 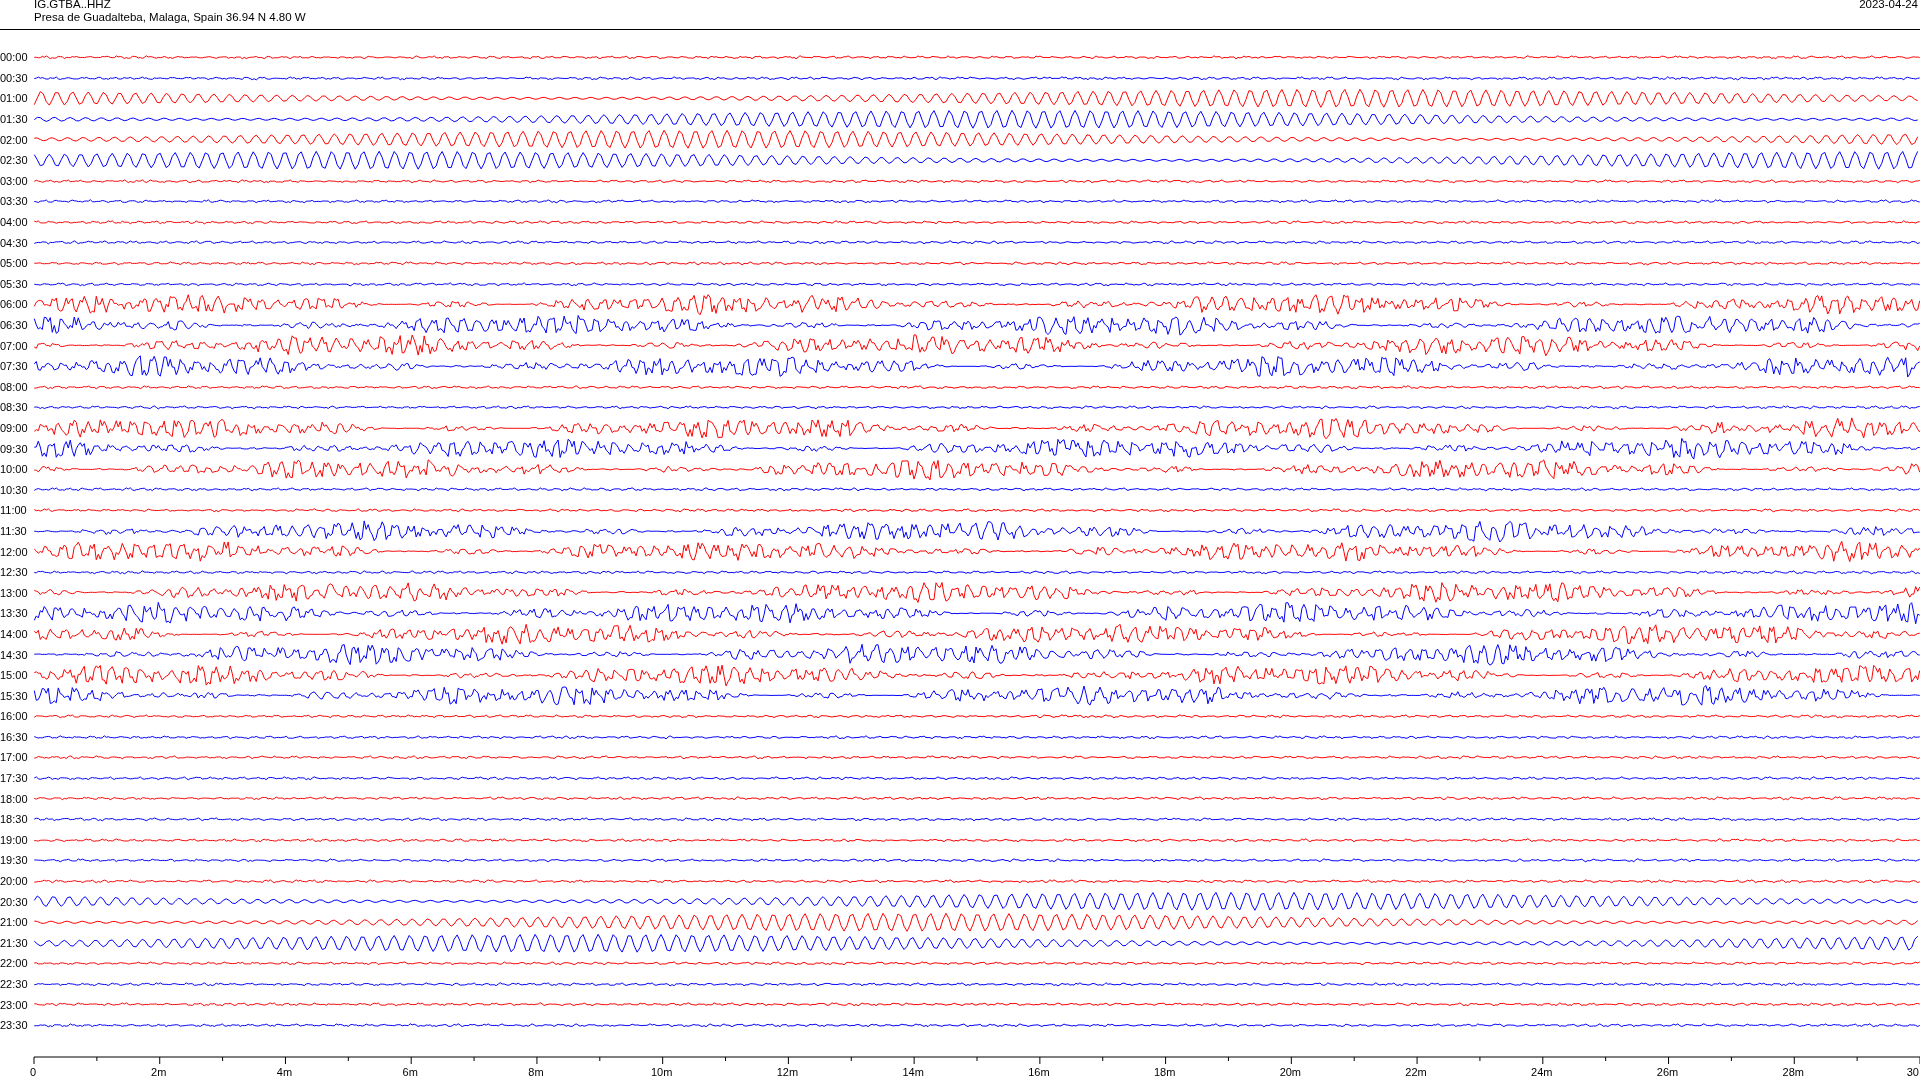 I want to click on time-label: 19:00, so click(x=14, y=839).